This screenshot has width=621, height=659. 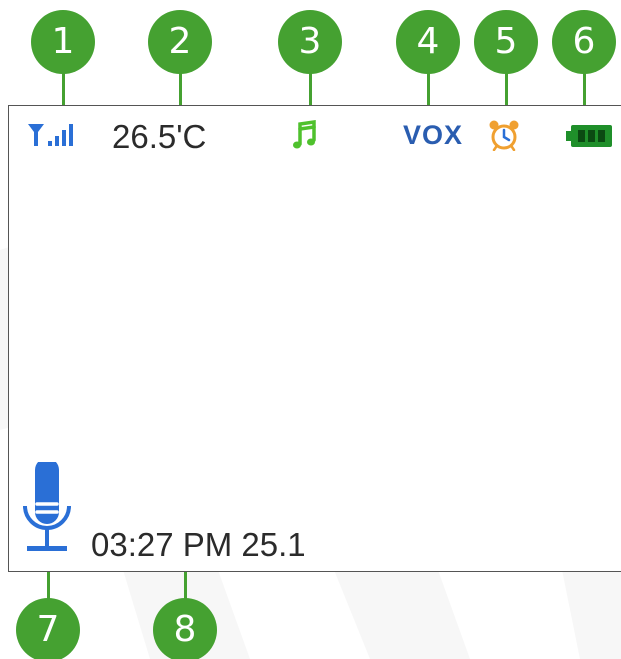 What do you see at coordinates (504, 135) in the screenshot?
I see `alarm-clock-icon` at bounding box center [504, 135].